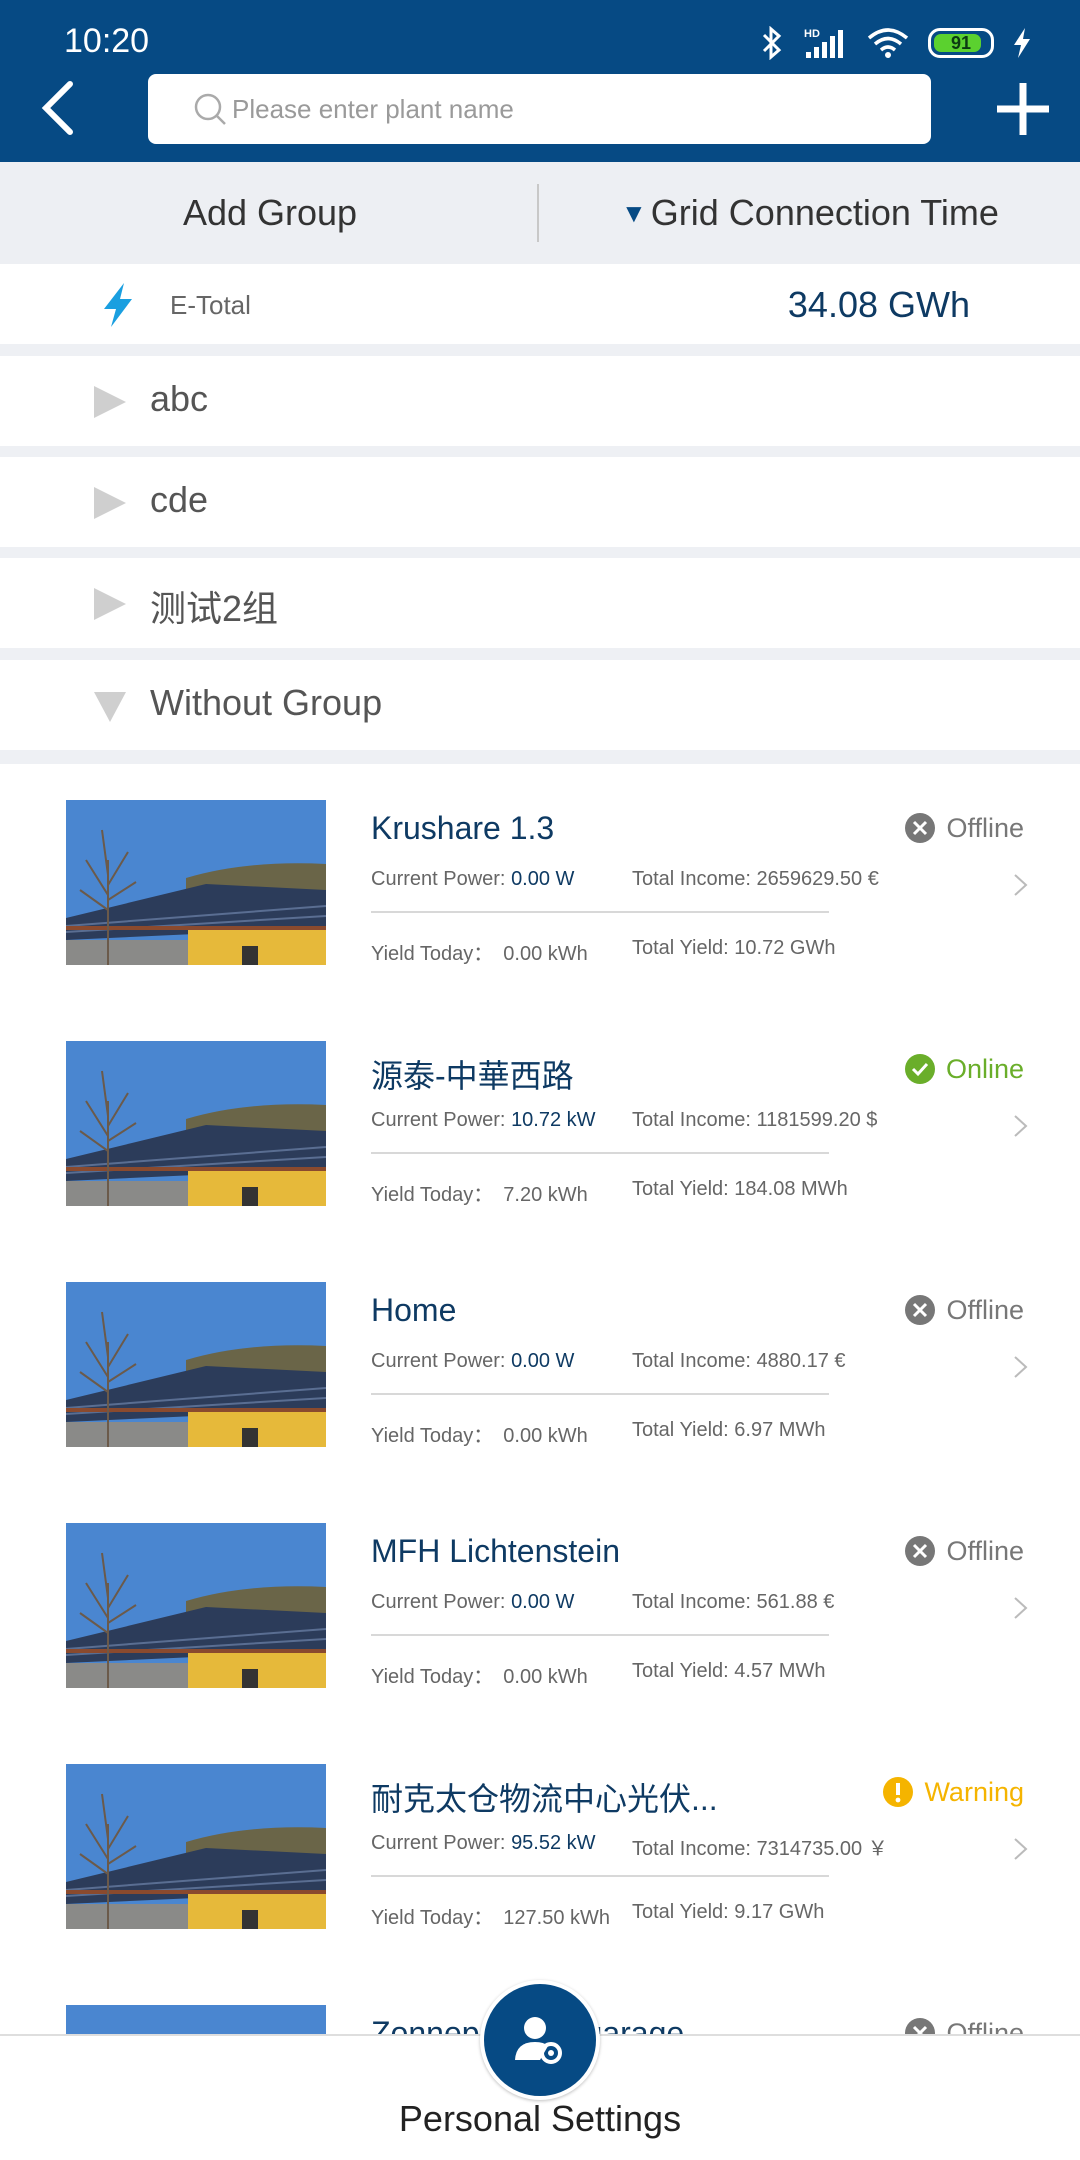 The width and height of the screenshot is (1080, 2160). What do you see at coordinates (270, 213) in the screenshot?
I see `add-group-tab: Add Group` at bounding box center [270, 213].